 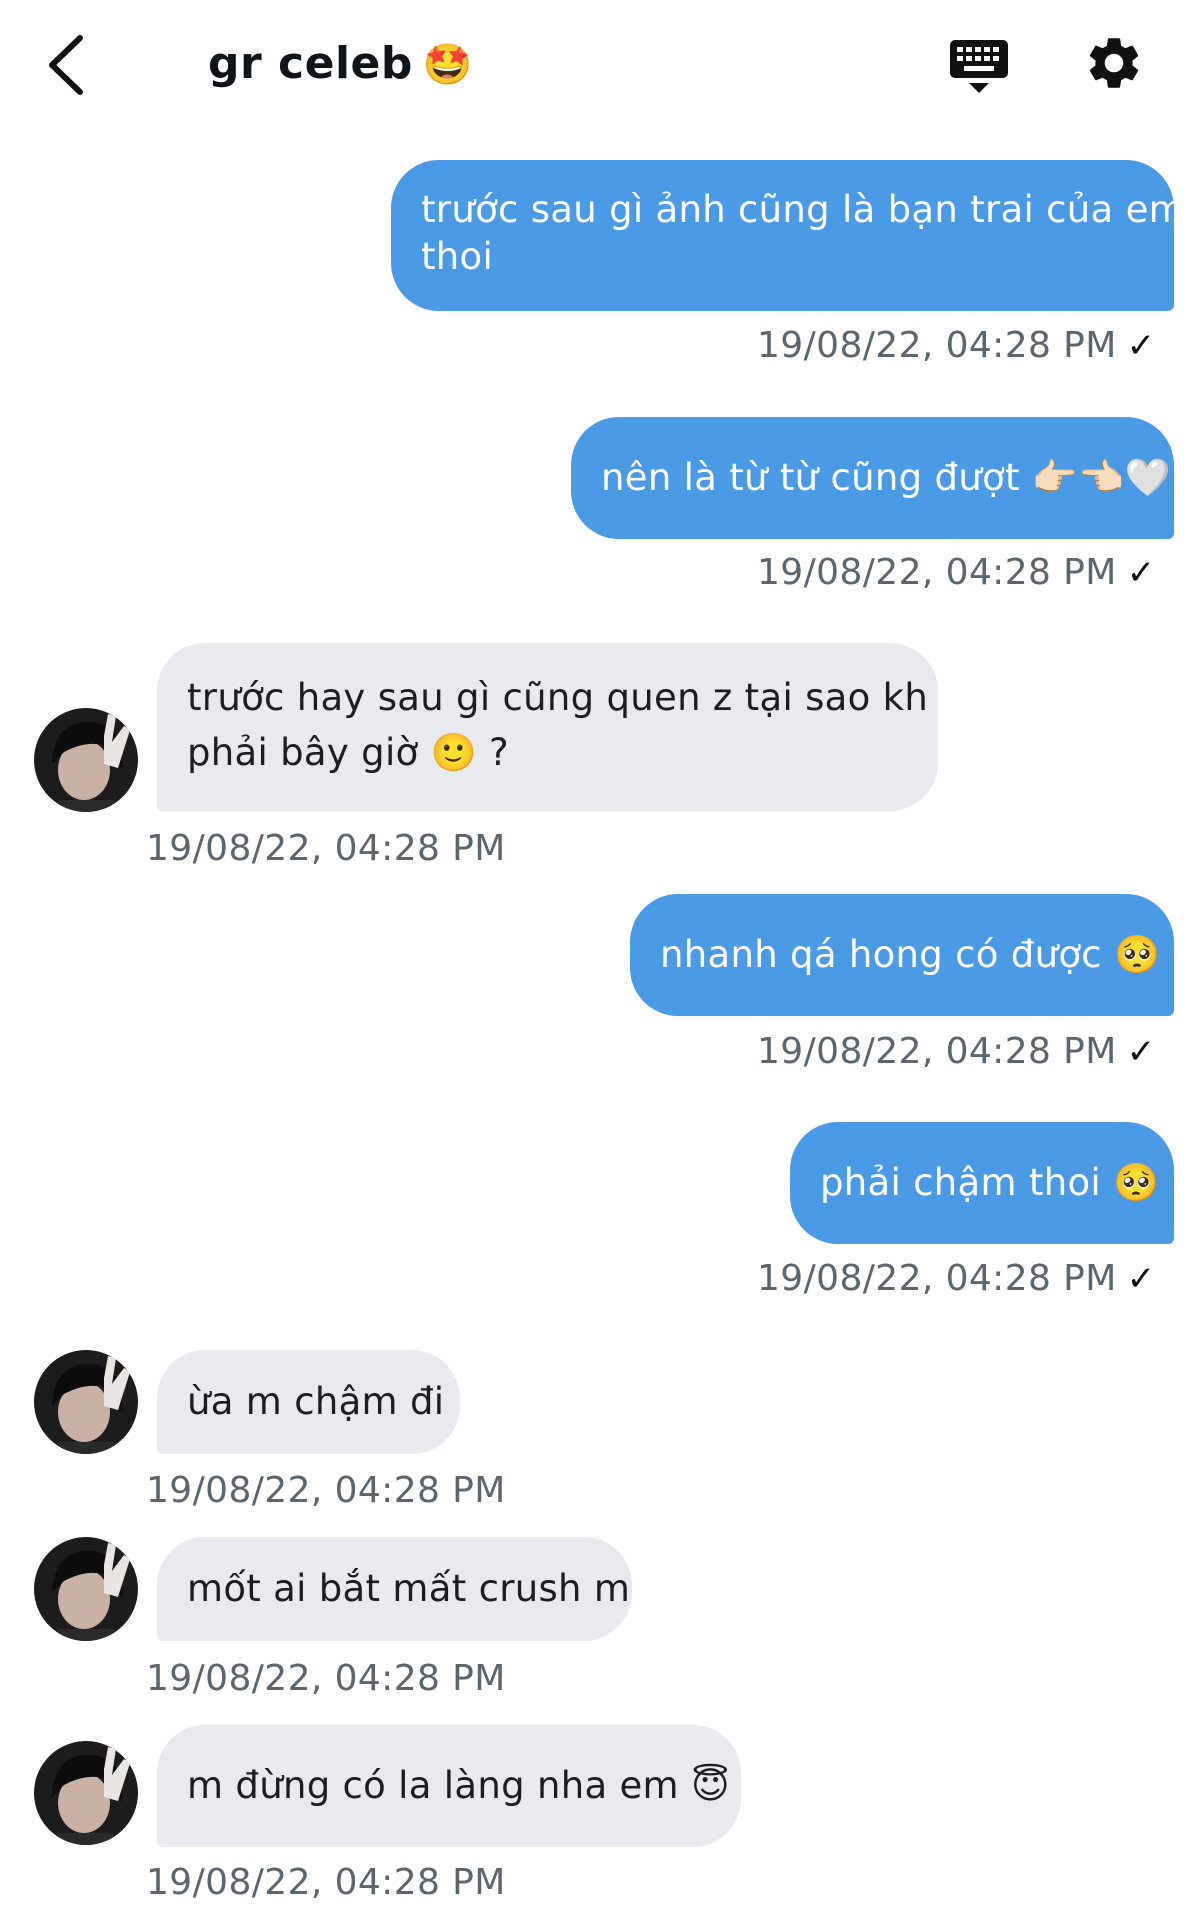 I want to click on message-text: m đừng có la làng nha em 😇, so click(x=458, y=1785).